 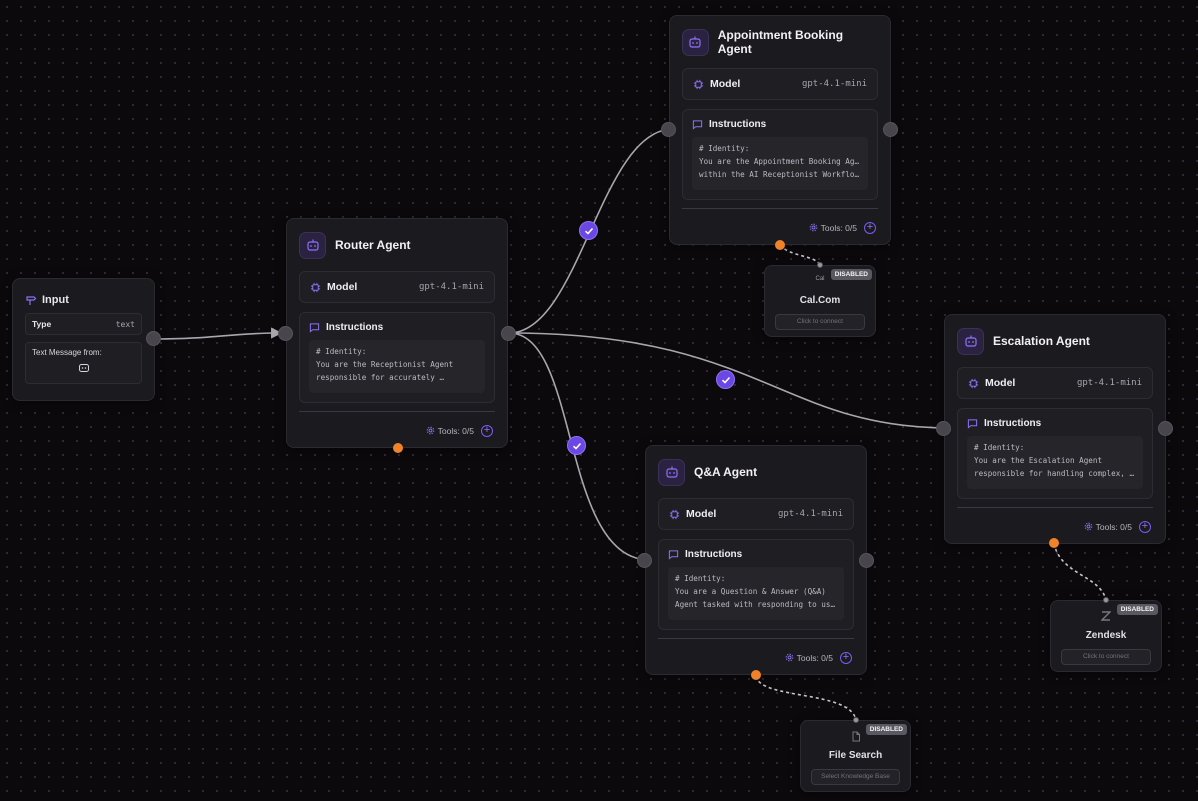 What do you see at coordinates (83, 324) in the screenshot?
I see `input-type-row: Type text` at bounding box center [83, 324].